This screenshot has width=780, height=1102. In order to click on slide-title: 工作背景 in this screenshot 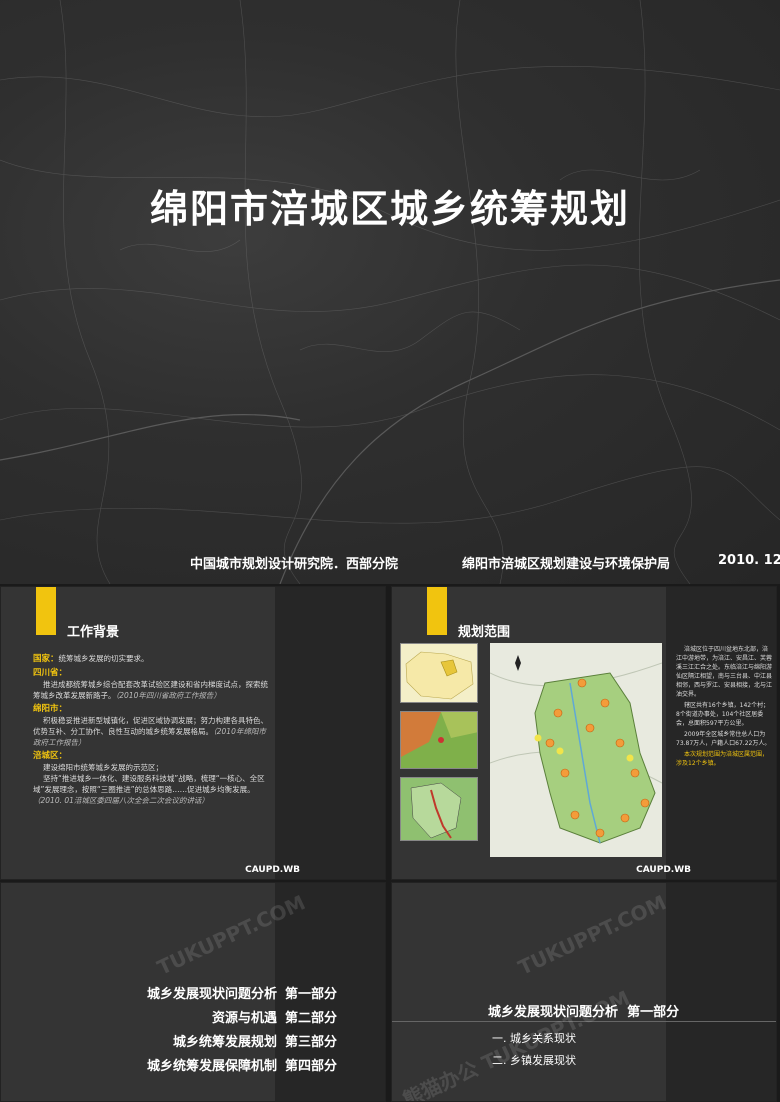, I will do `click(93, 632)`.